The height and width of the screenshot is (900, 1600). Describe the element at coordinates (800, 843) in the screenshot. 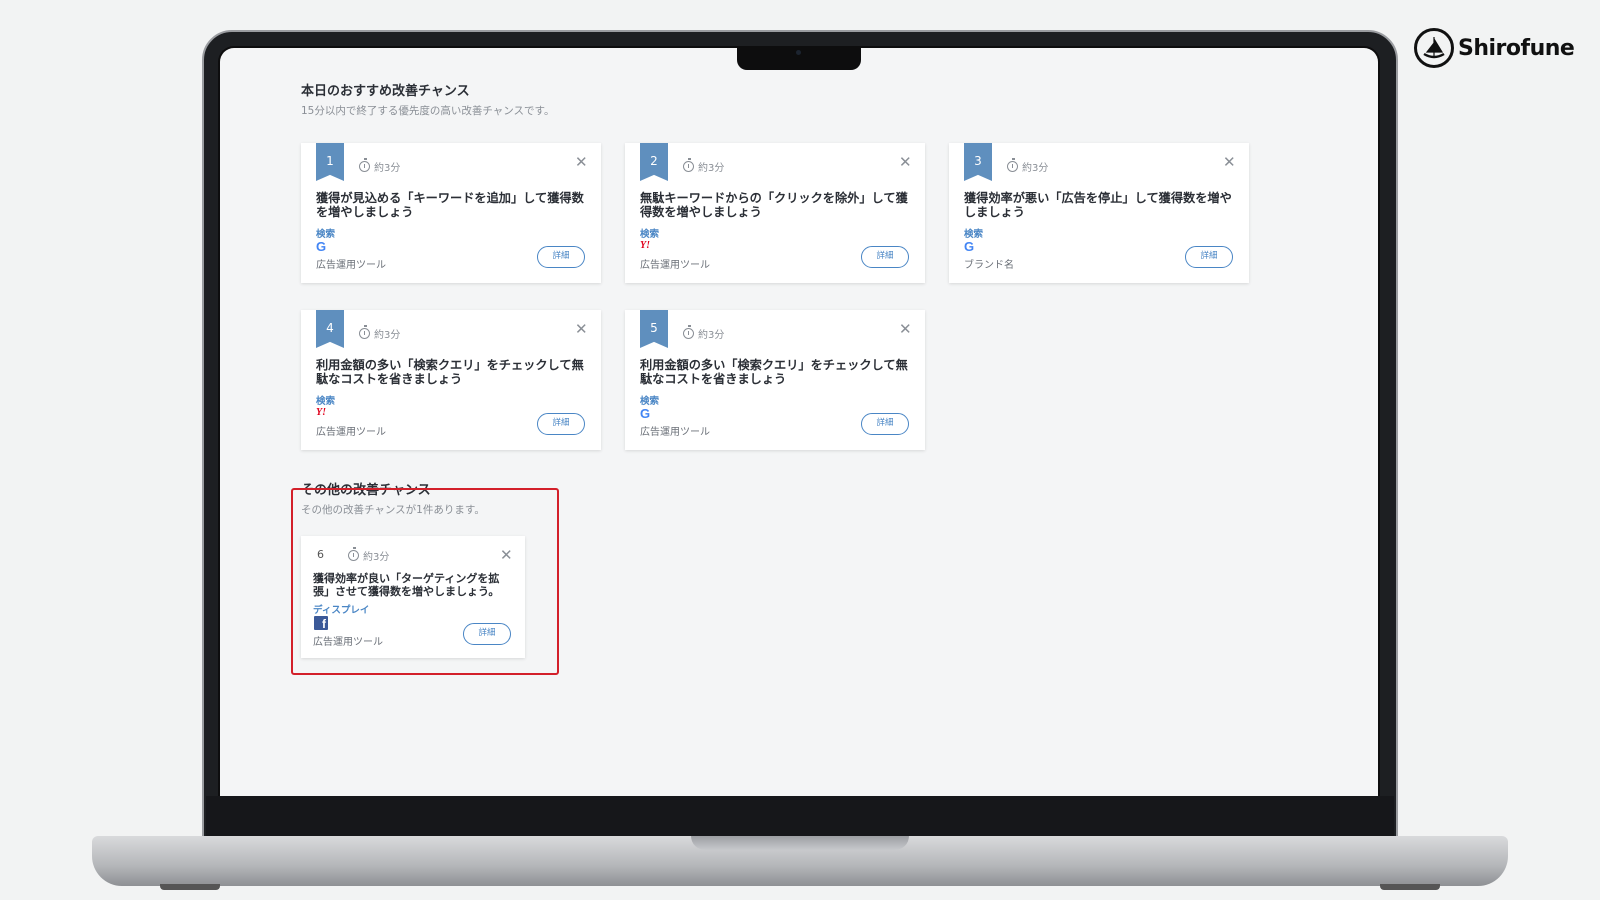

I see `laptop-opening-notch` at that location.